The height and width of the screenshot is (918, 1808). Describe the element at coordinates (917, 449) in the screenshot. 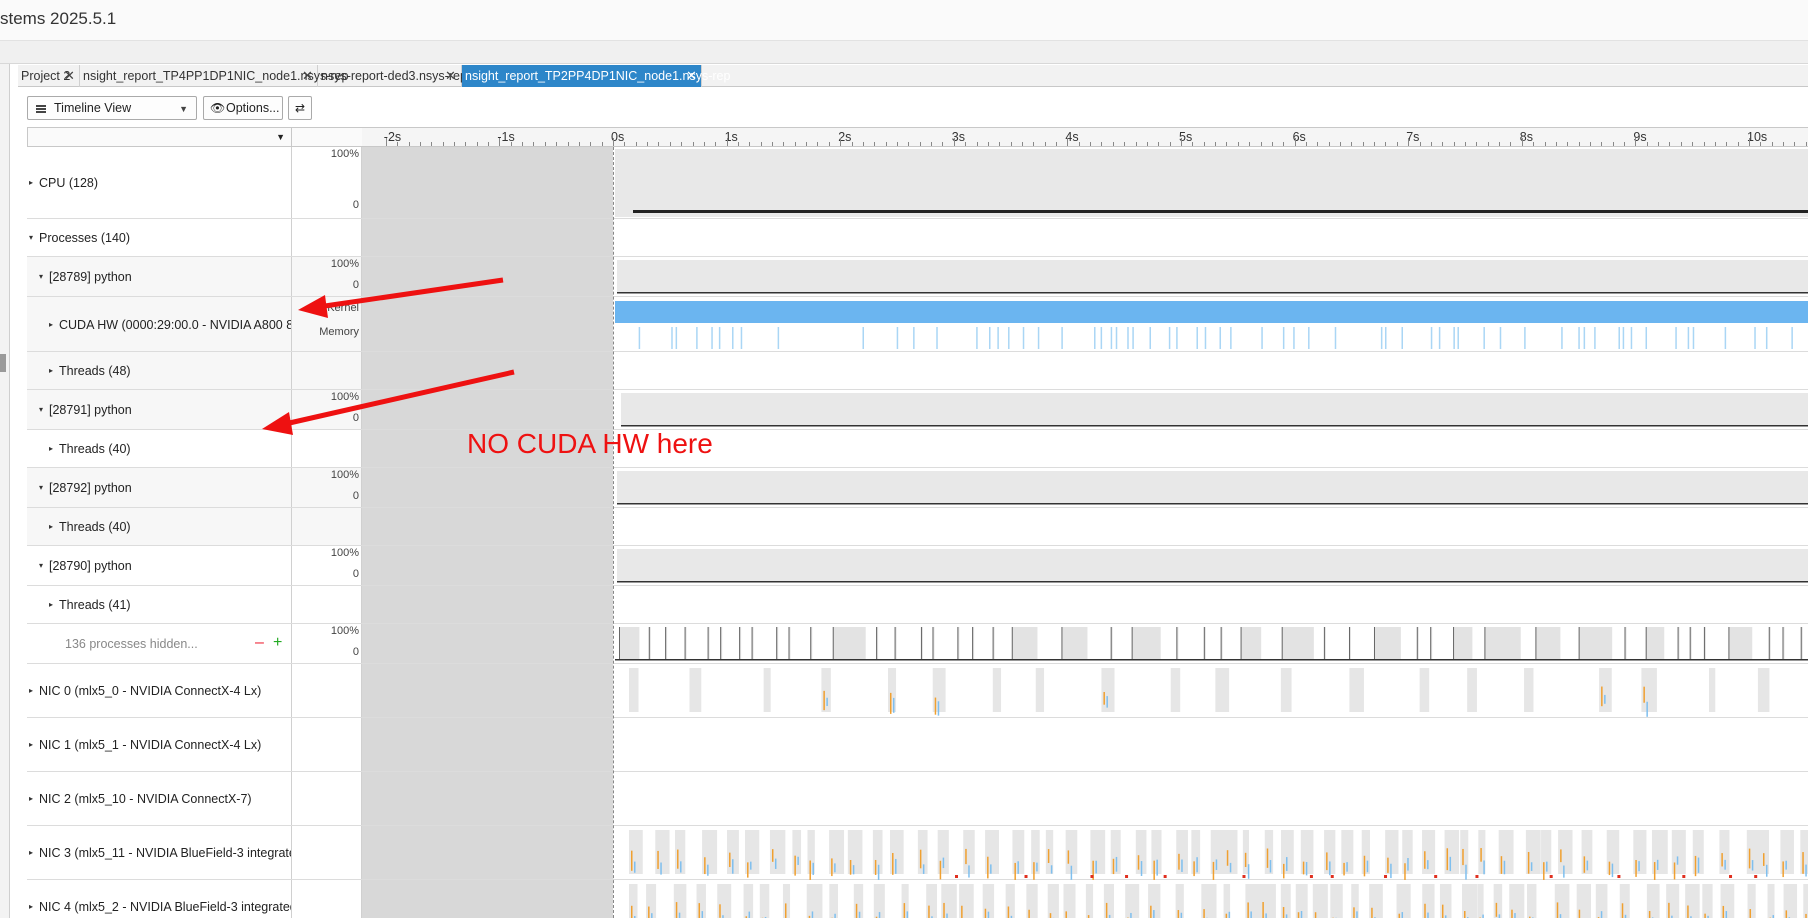

I see `timeline-row-threads40a: ▸ Threads (40)` at that location.